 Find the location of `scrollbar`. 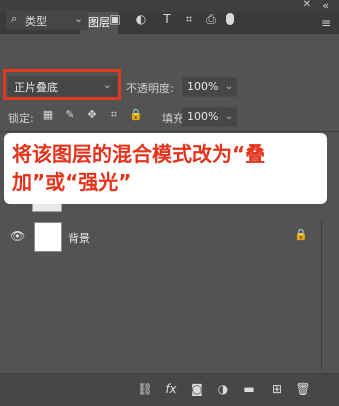

scrollbar is located at coordinates (321, 295).